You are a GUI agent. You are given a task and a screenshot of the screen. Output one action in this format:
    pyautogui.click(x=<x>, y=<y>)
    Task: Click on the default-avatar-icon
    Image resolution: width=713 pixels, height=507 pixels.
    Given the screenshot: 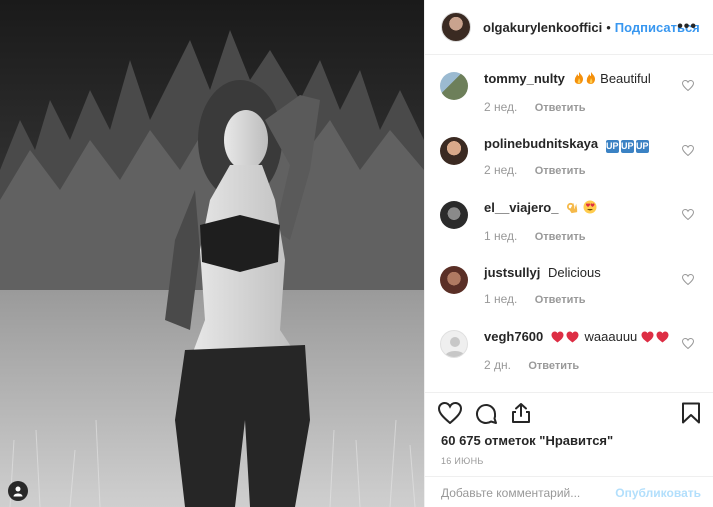 What is the action you would take?
    pyautogui.click(x=455, y=347)
    